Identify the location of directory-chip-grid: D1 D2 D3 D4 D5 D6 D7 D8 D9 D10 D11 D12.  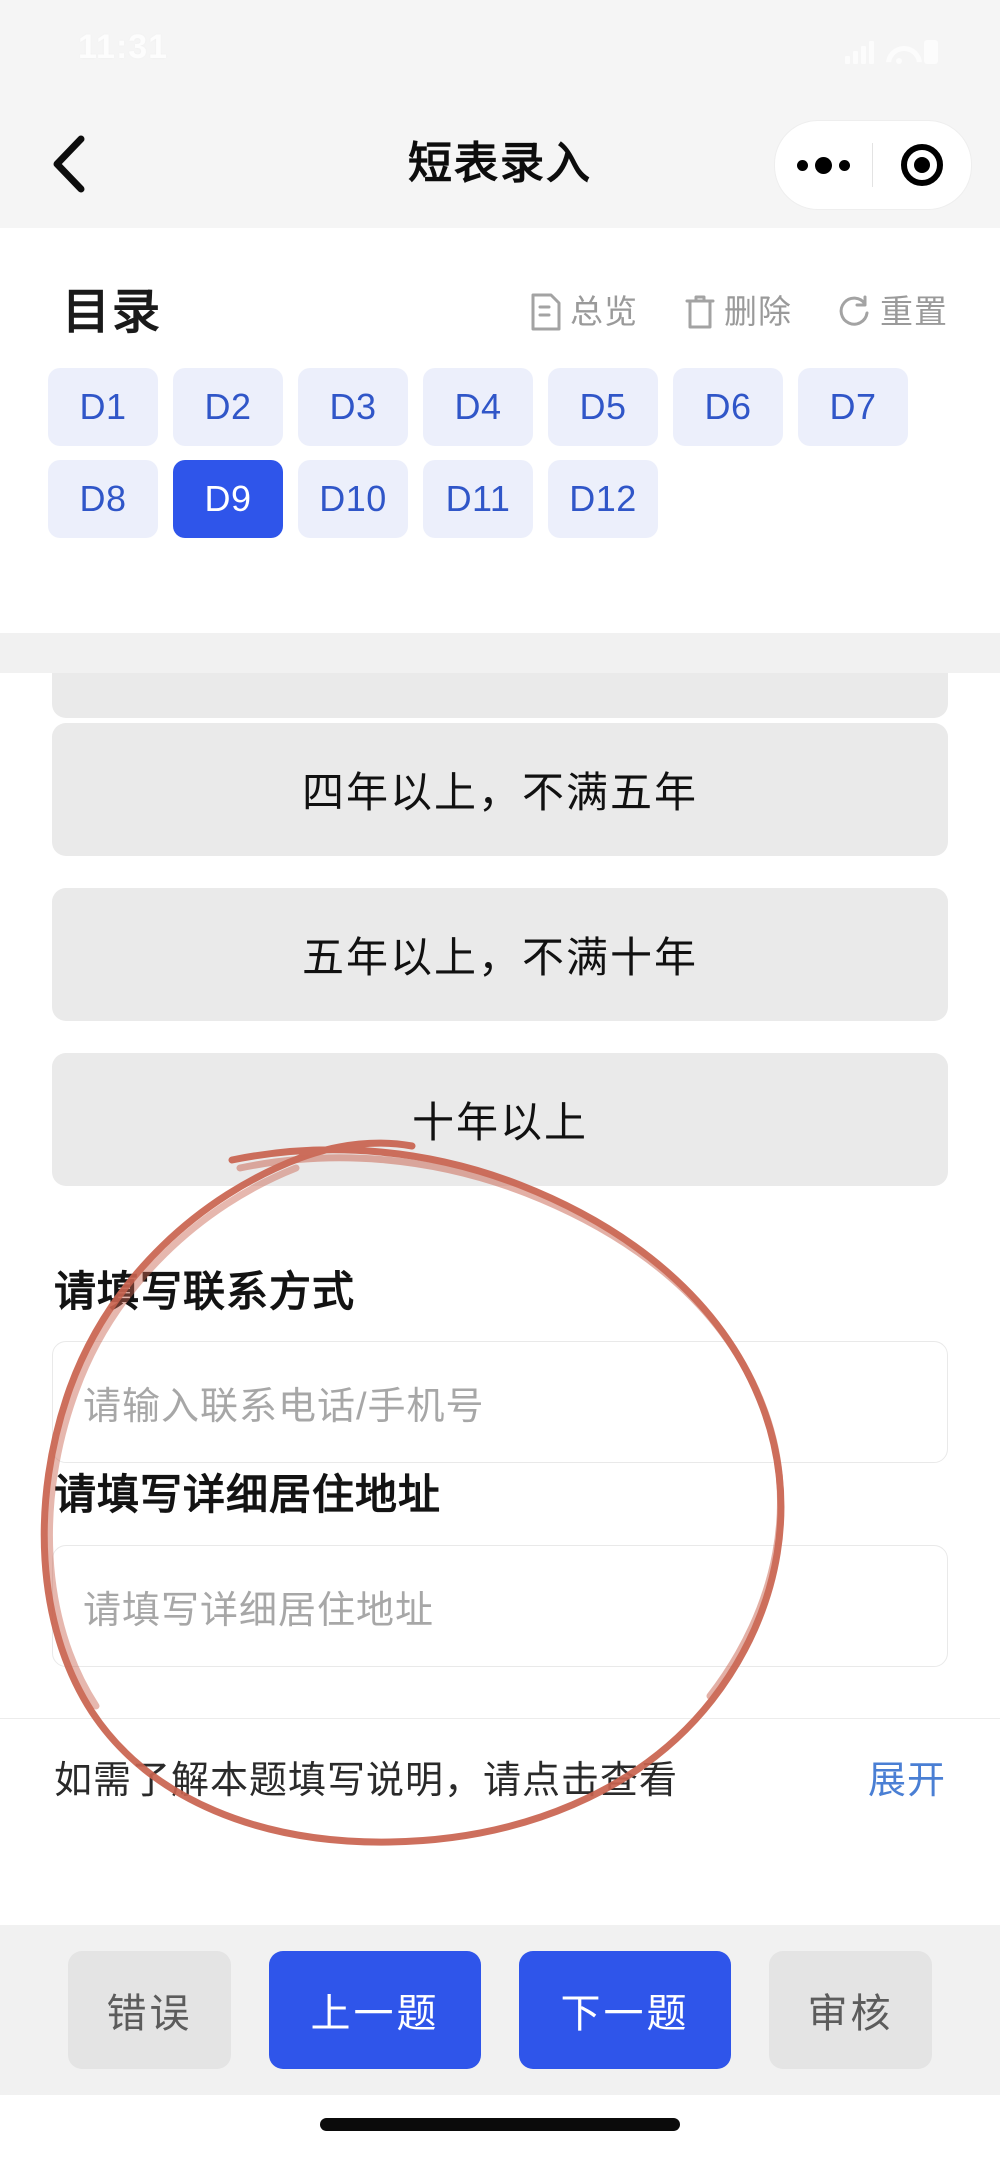
(500, 460).